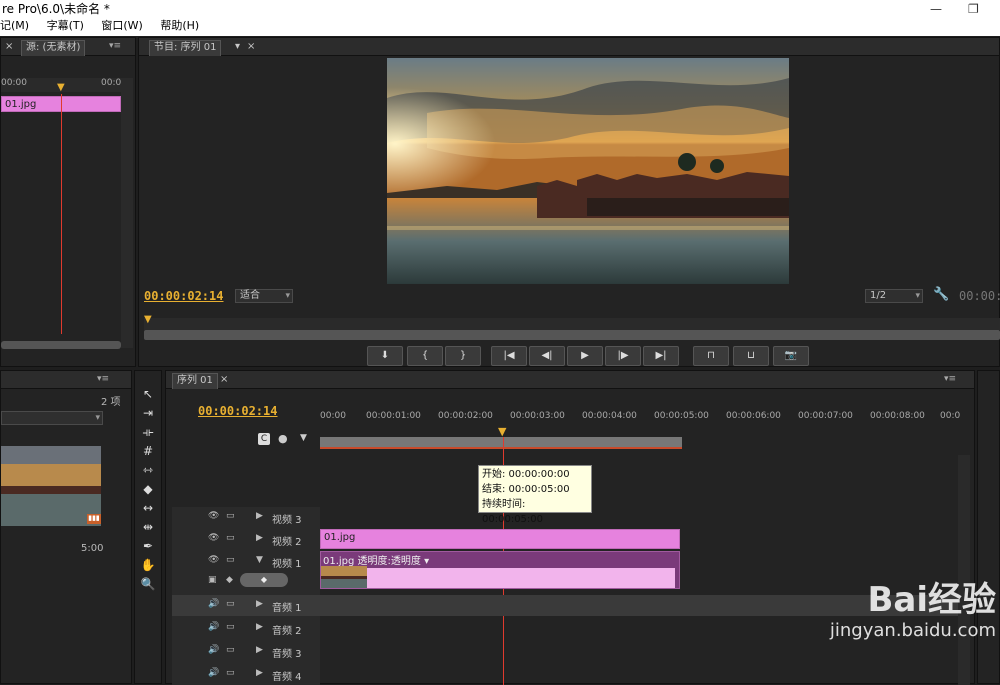 This screenshot has width=1000, height=685. Describe the element at coordinates (148, 565) in the screenshot. I see `hand-tool-icon: ✋` at that location.